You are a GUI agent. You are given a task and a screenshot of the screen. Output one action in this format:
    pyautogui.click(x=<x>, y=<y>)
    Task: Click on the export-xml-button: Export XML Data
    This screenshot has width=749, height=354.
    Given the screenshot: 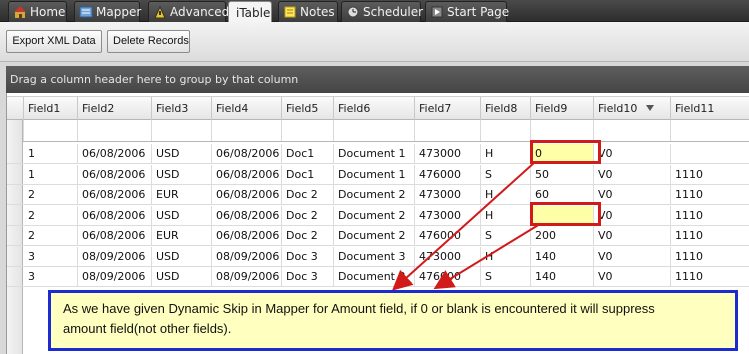 What is the action you would take?
    pyautogui.click(x=54, y=41)
    